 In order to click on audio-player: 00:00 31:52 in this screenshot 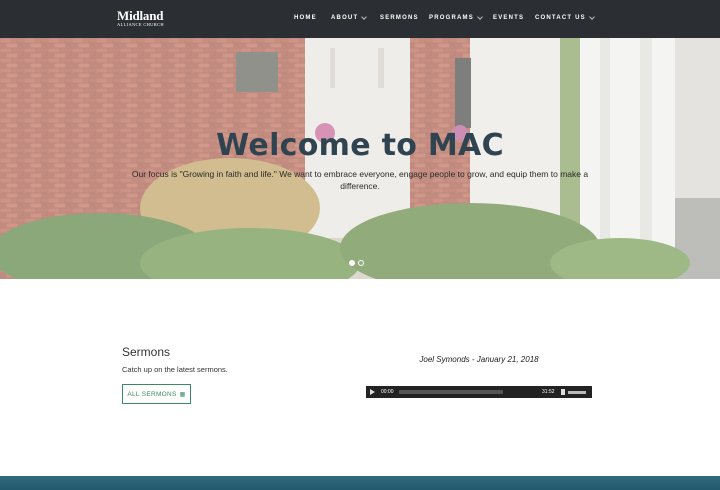, I will do `click(479, 392)`.